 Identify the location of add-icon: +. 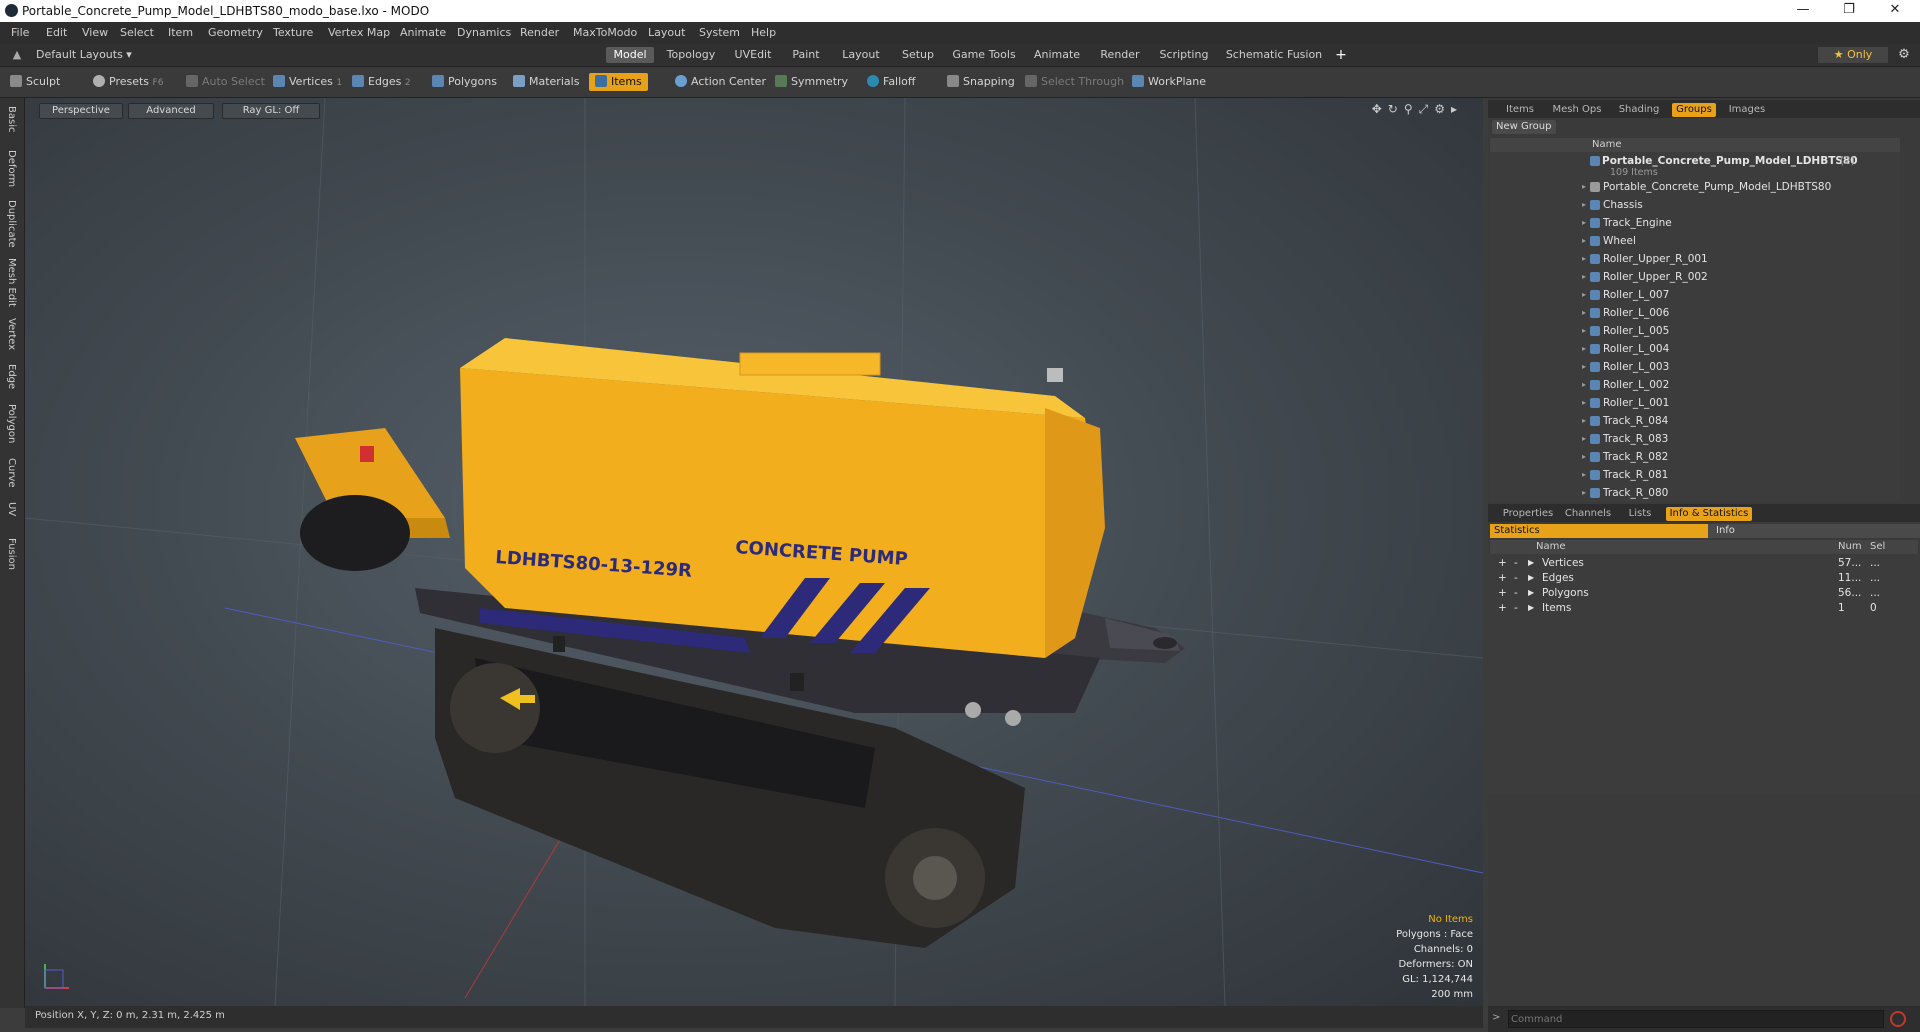
(1502, 608).